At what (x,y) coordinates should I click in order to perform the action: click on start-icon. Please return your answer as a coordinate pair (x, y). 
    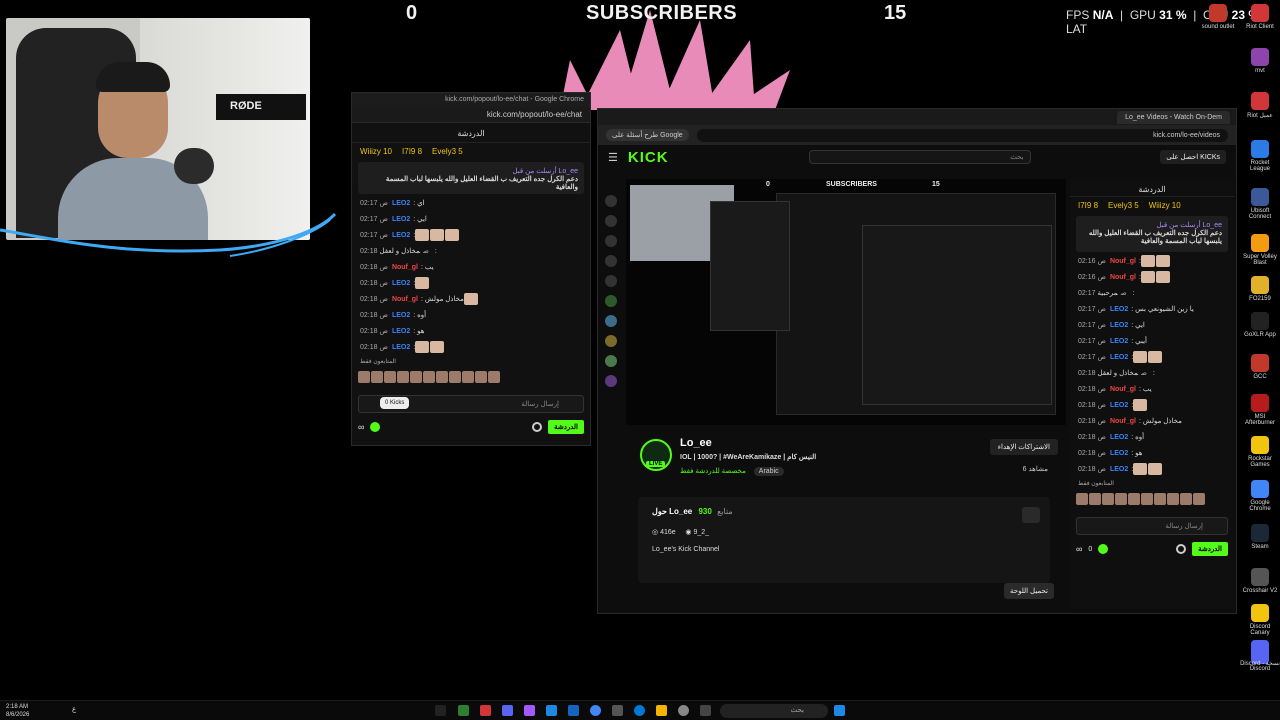
    Looking at the image, I should click on (839, 710).